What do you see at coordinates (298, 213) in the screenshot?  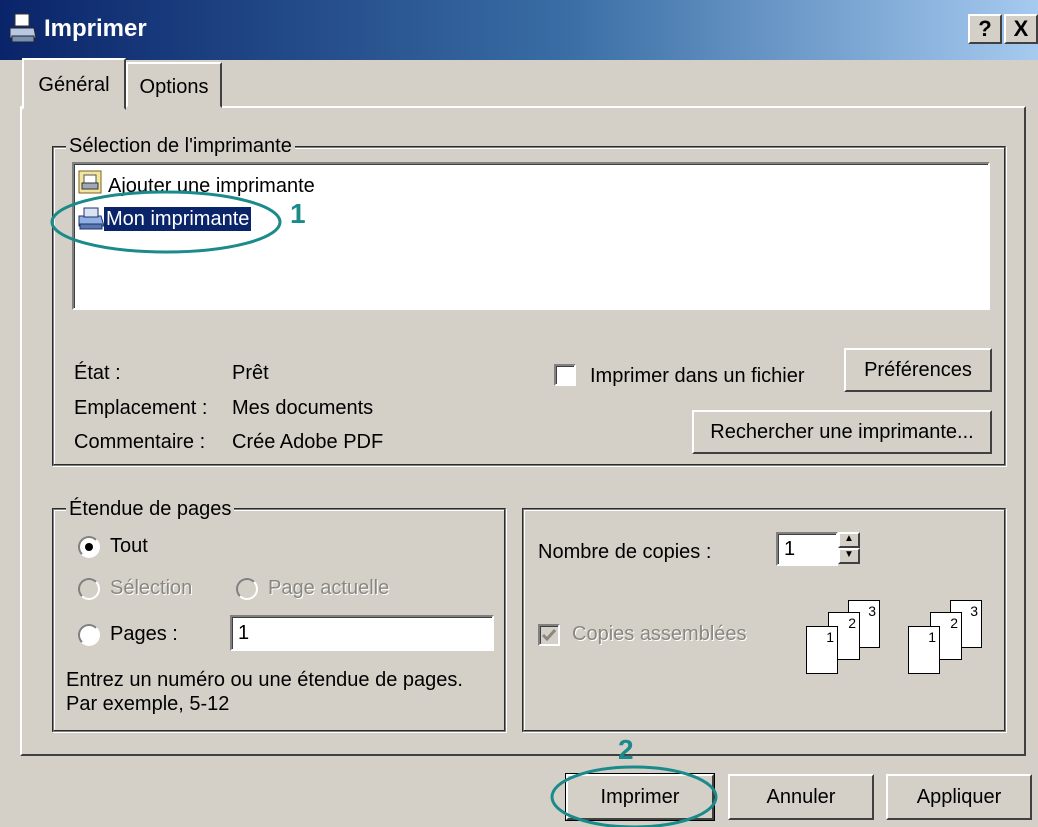 I see `annotation-step1: 1` at bounding box center [298, 213].